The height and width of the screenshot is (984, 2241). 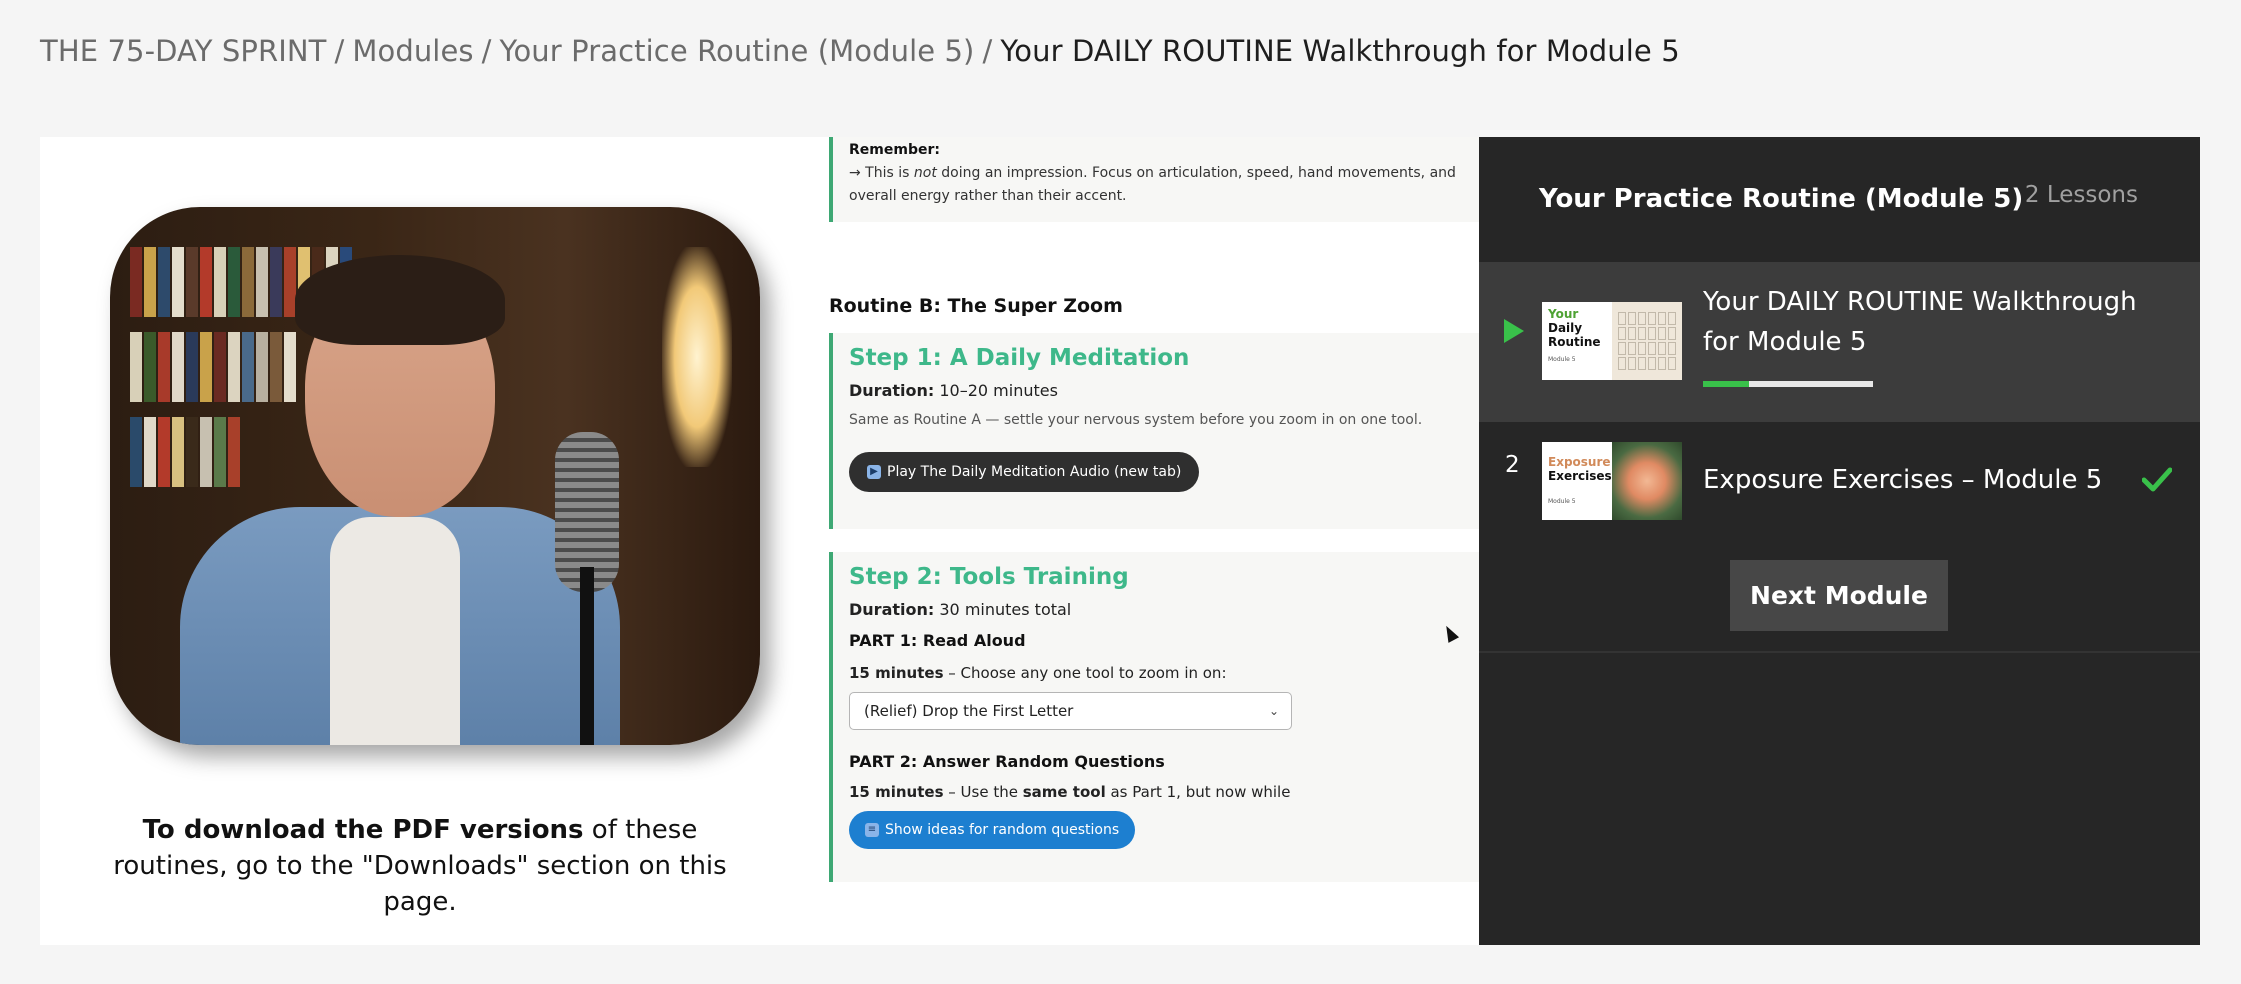 I want to click on flower-image, so click(x=1647, y=481).